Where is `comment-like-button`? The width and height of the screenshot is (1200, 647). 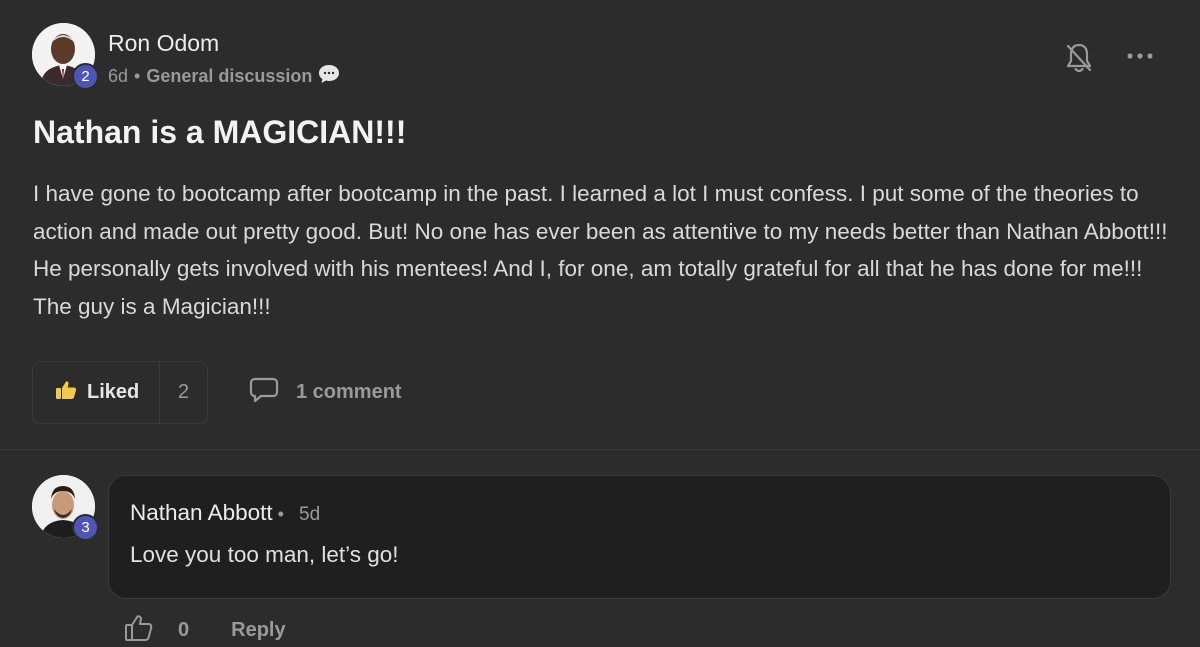 comment-like-button is located at coordinates (139, 630).